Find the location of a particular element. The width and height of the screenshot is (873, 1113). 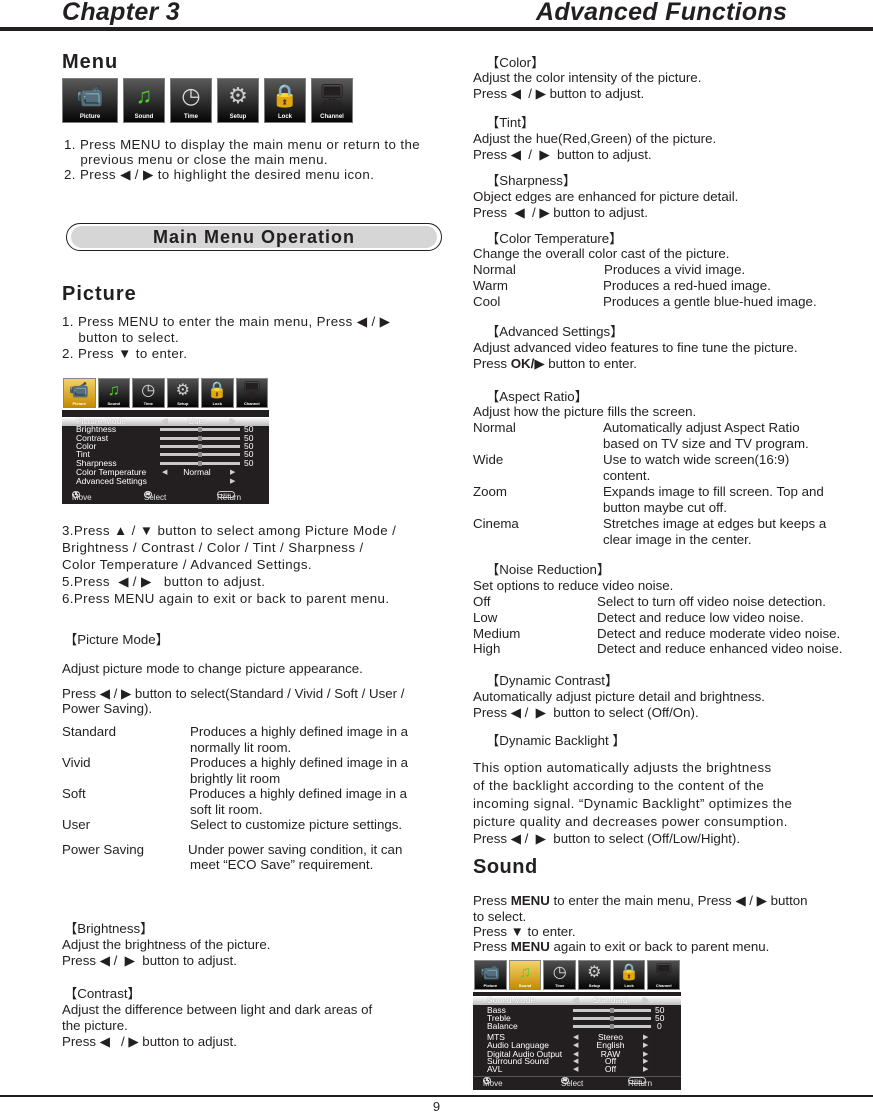

osd-row-balance: Balance 0 is located at coordinates (574, 1026).